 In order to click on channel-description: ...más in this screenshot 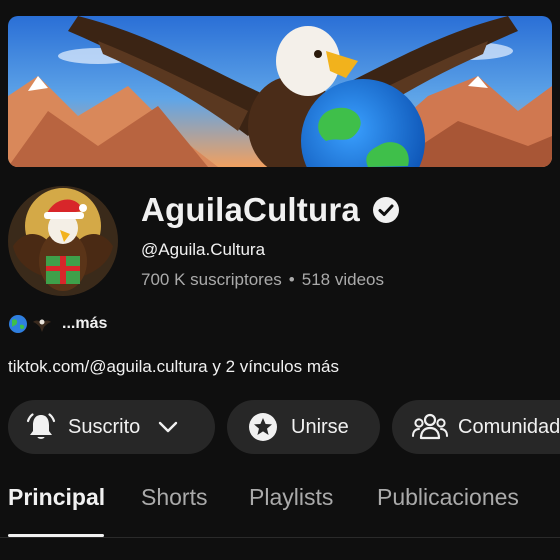, I will do `click(57, 324)`.